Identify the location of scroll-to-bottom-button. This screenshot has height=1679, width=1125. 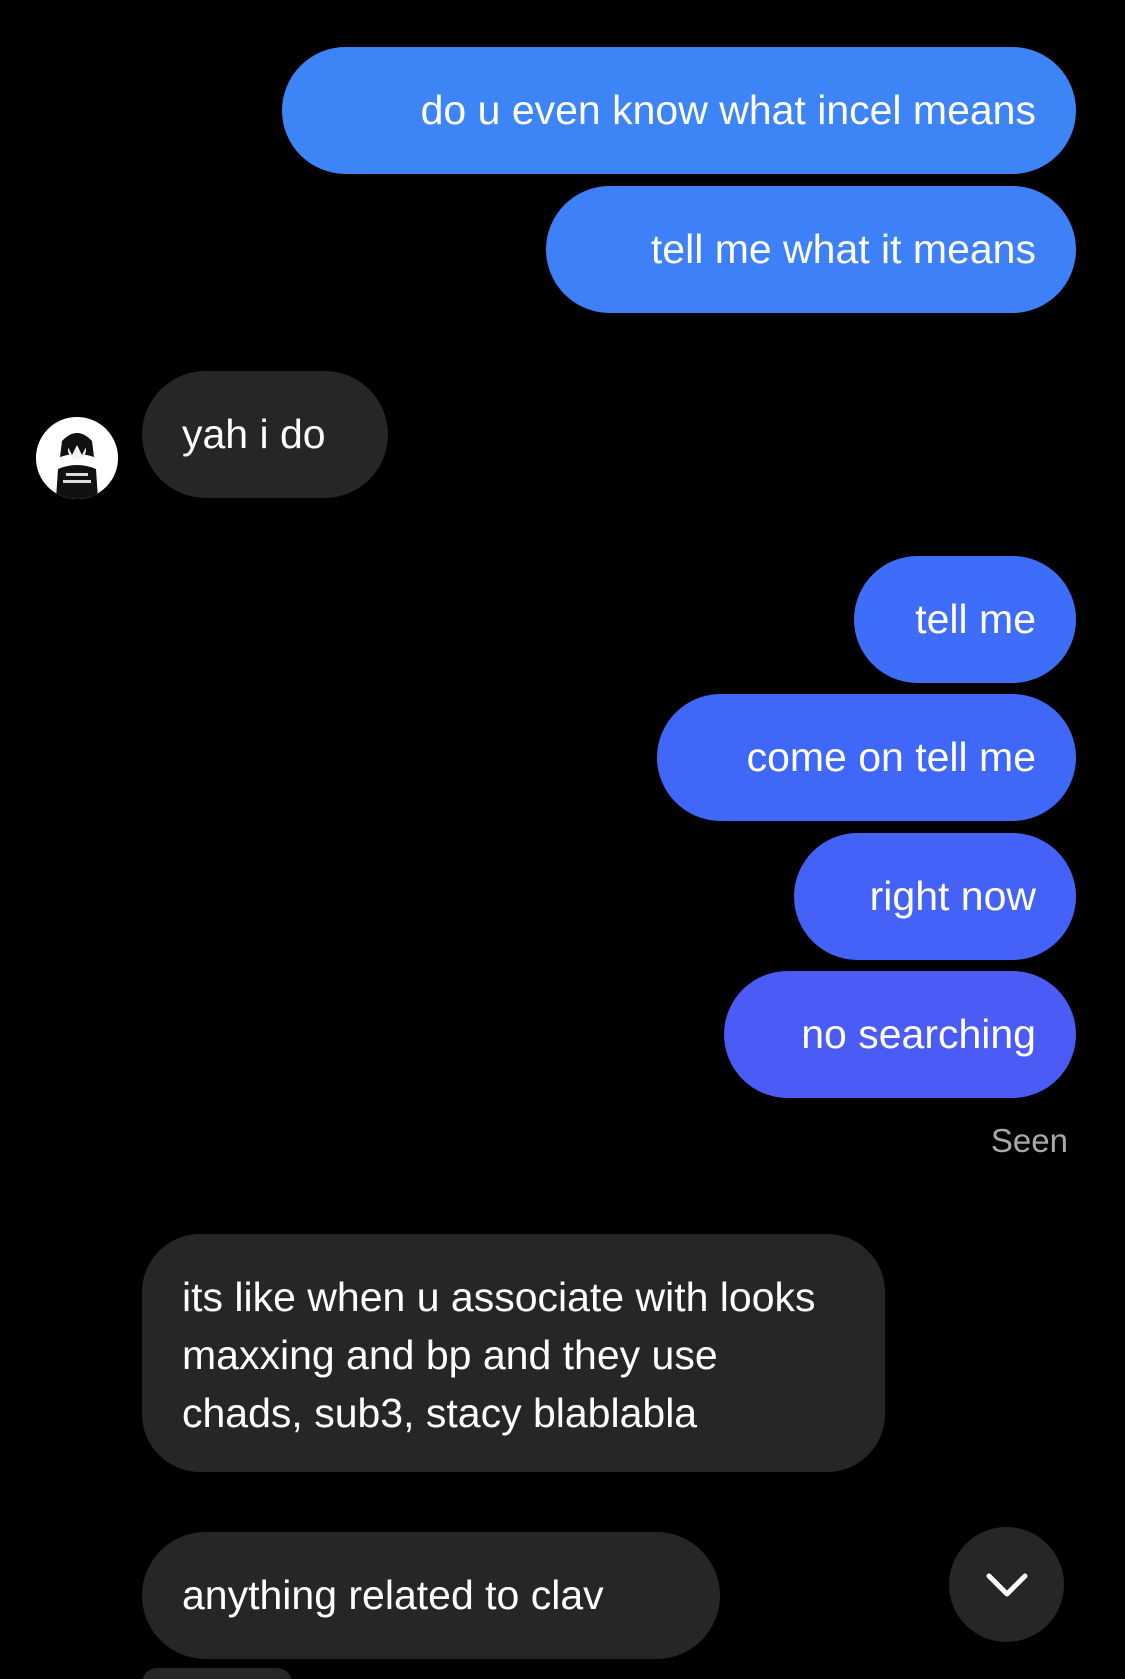
(1006, 1584).